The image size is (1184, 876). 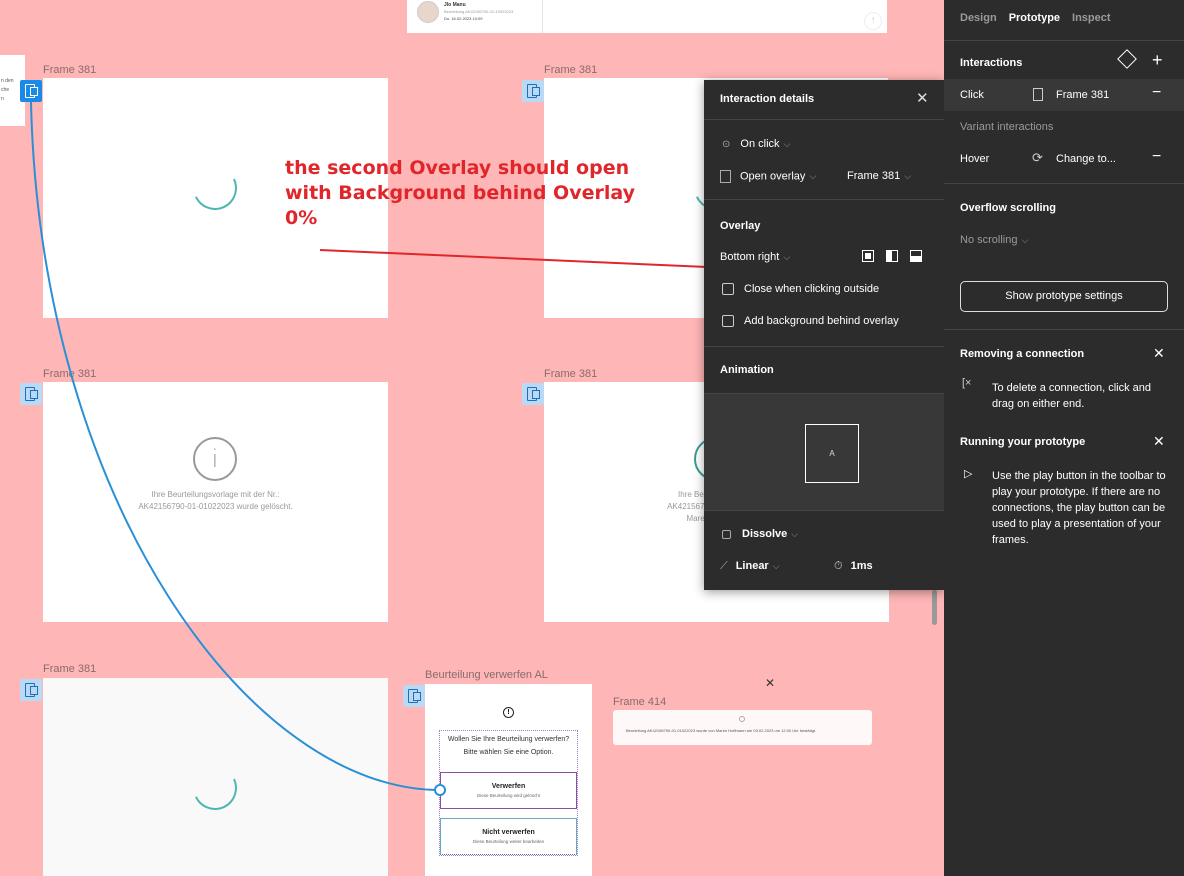 I want to click on connection-handle, so click(x=440, y=790).